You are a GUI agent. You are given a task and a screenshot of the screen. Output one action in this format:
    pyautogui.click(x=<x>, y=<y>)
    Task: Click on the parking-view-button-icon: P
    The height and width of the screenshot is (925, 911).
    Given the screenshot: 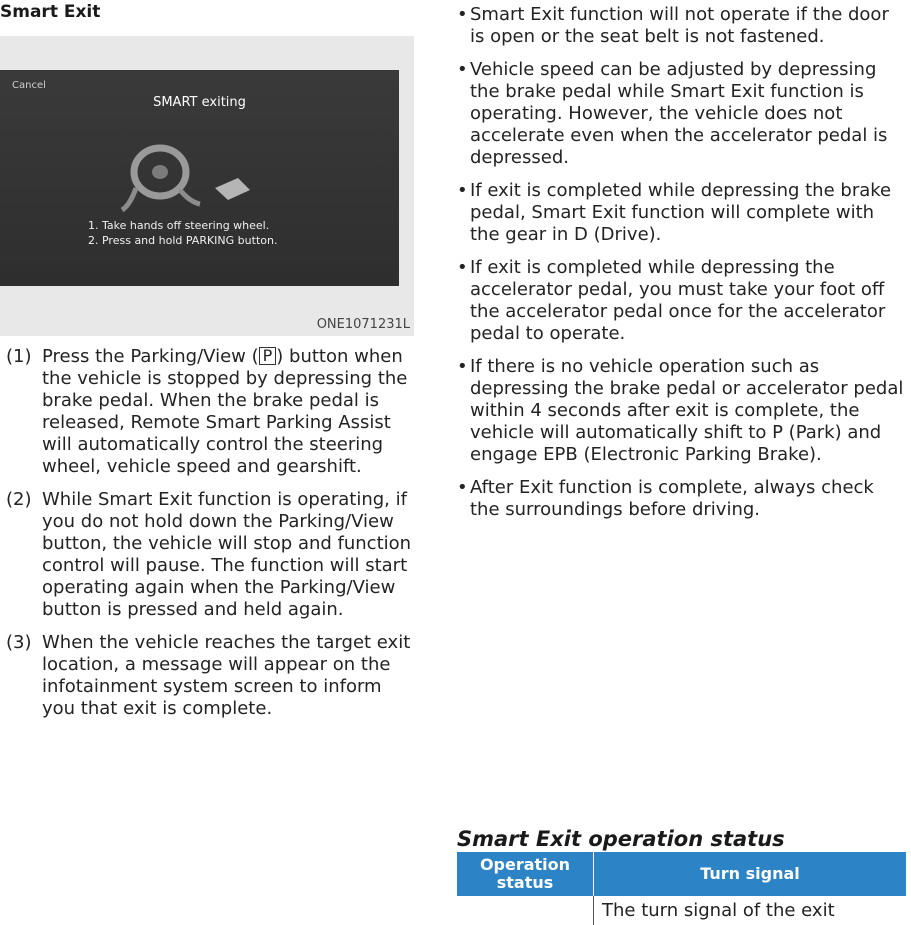 What is the action you would take?
    pyautogui.click(x=267, y=356)
    